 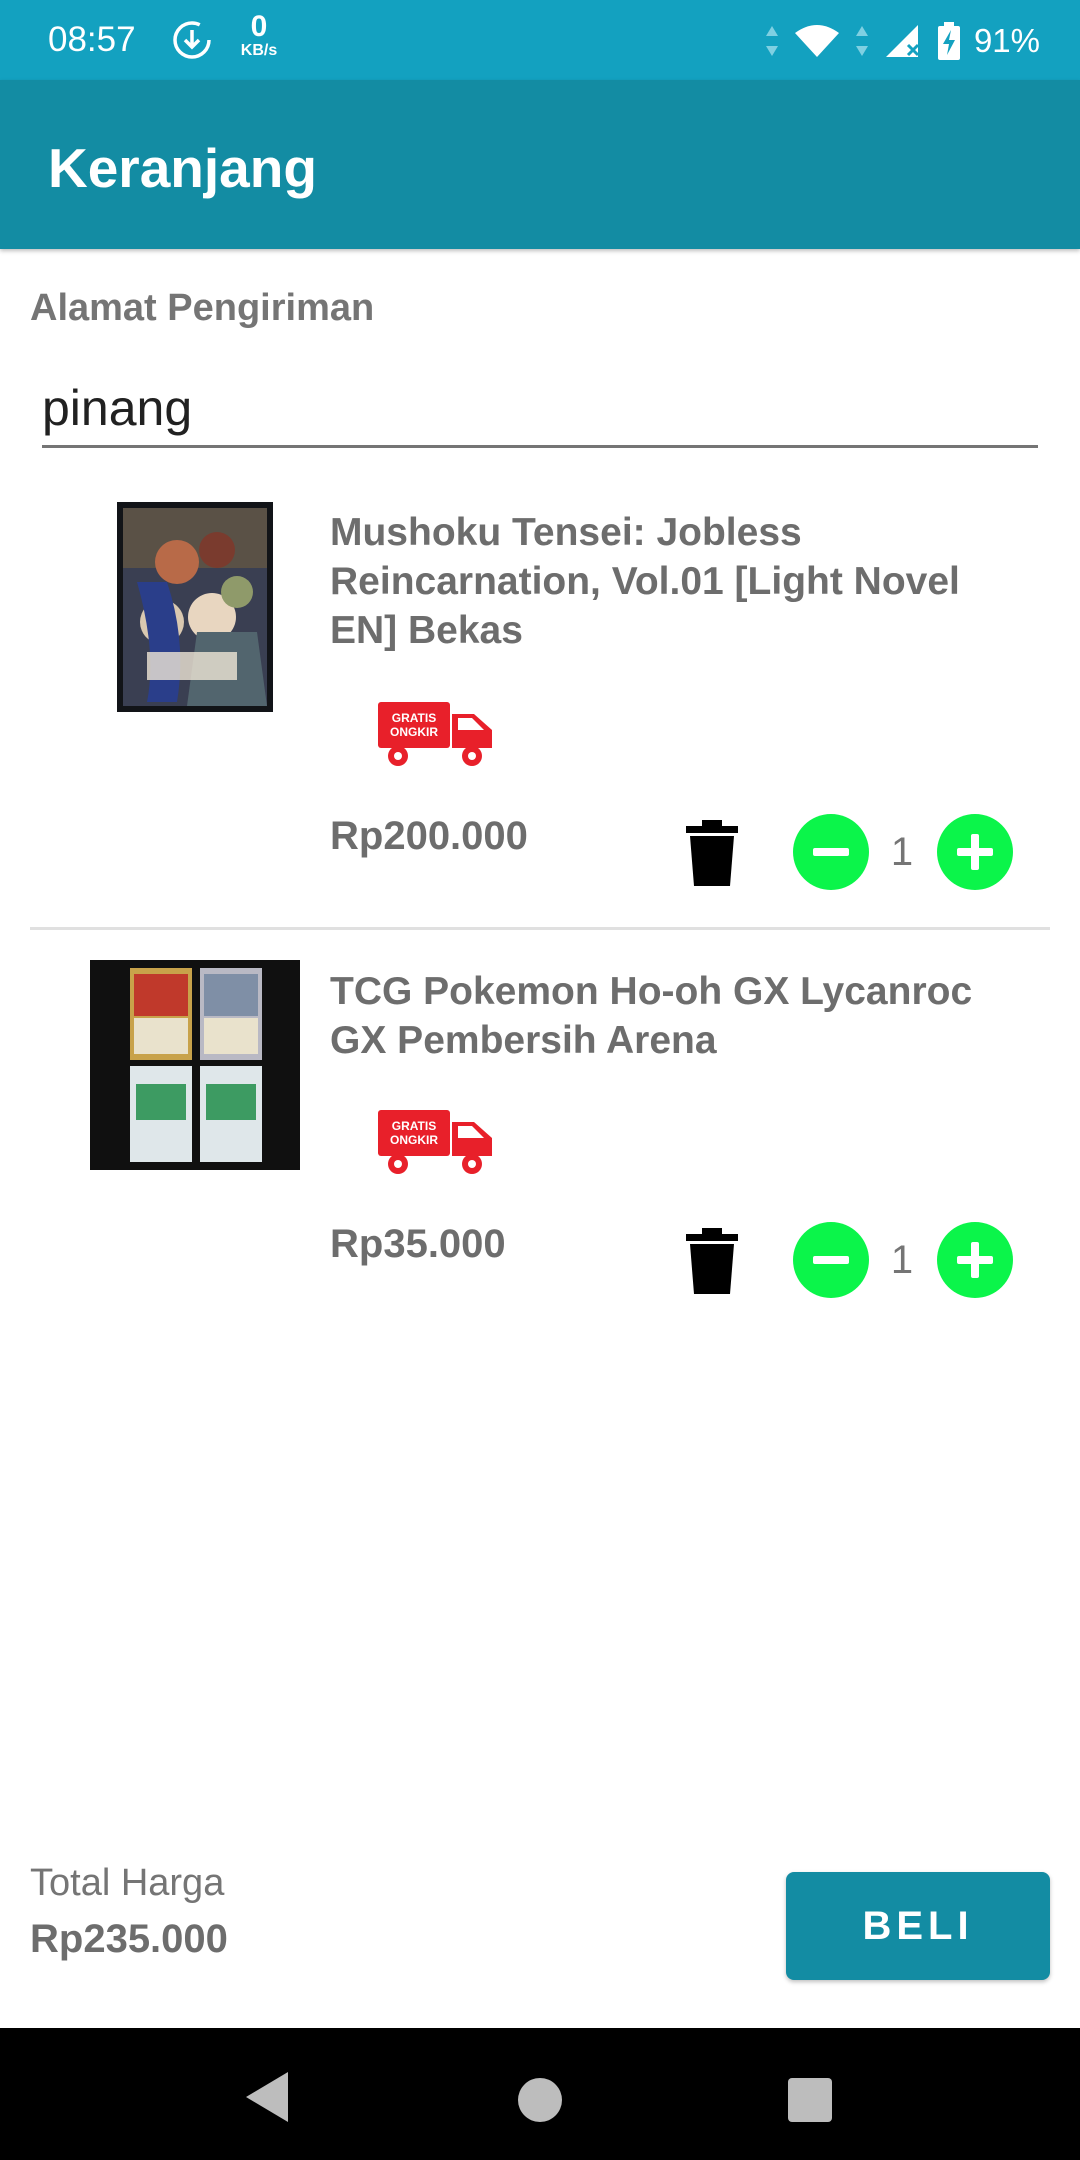 I want to click on navigation-bar, so click(x=540, y=2094).